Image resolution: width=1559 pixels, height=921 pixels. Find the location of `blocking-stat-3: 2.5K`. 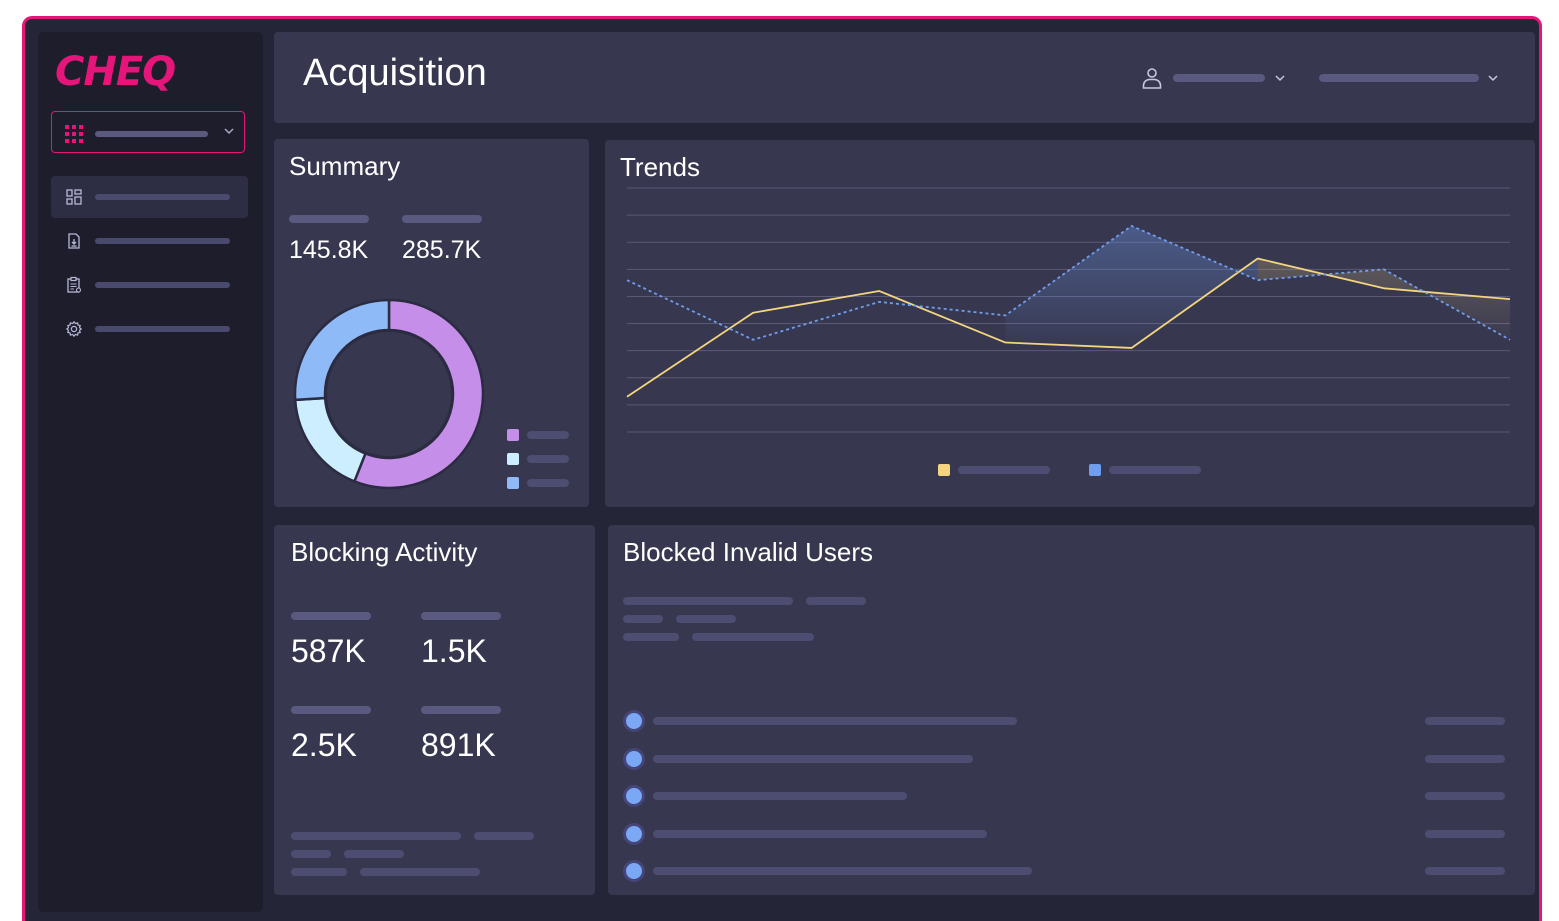

blocking-stat-3: 2.5K is located at coordinates (324, 745).